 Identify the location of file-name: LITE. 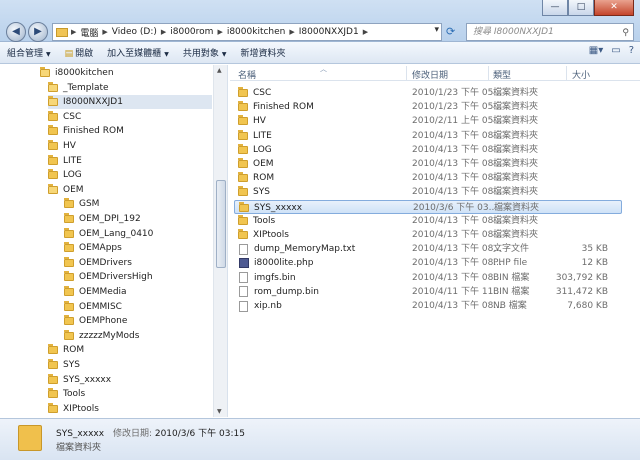
(262, 135).